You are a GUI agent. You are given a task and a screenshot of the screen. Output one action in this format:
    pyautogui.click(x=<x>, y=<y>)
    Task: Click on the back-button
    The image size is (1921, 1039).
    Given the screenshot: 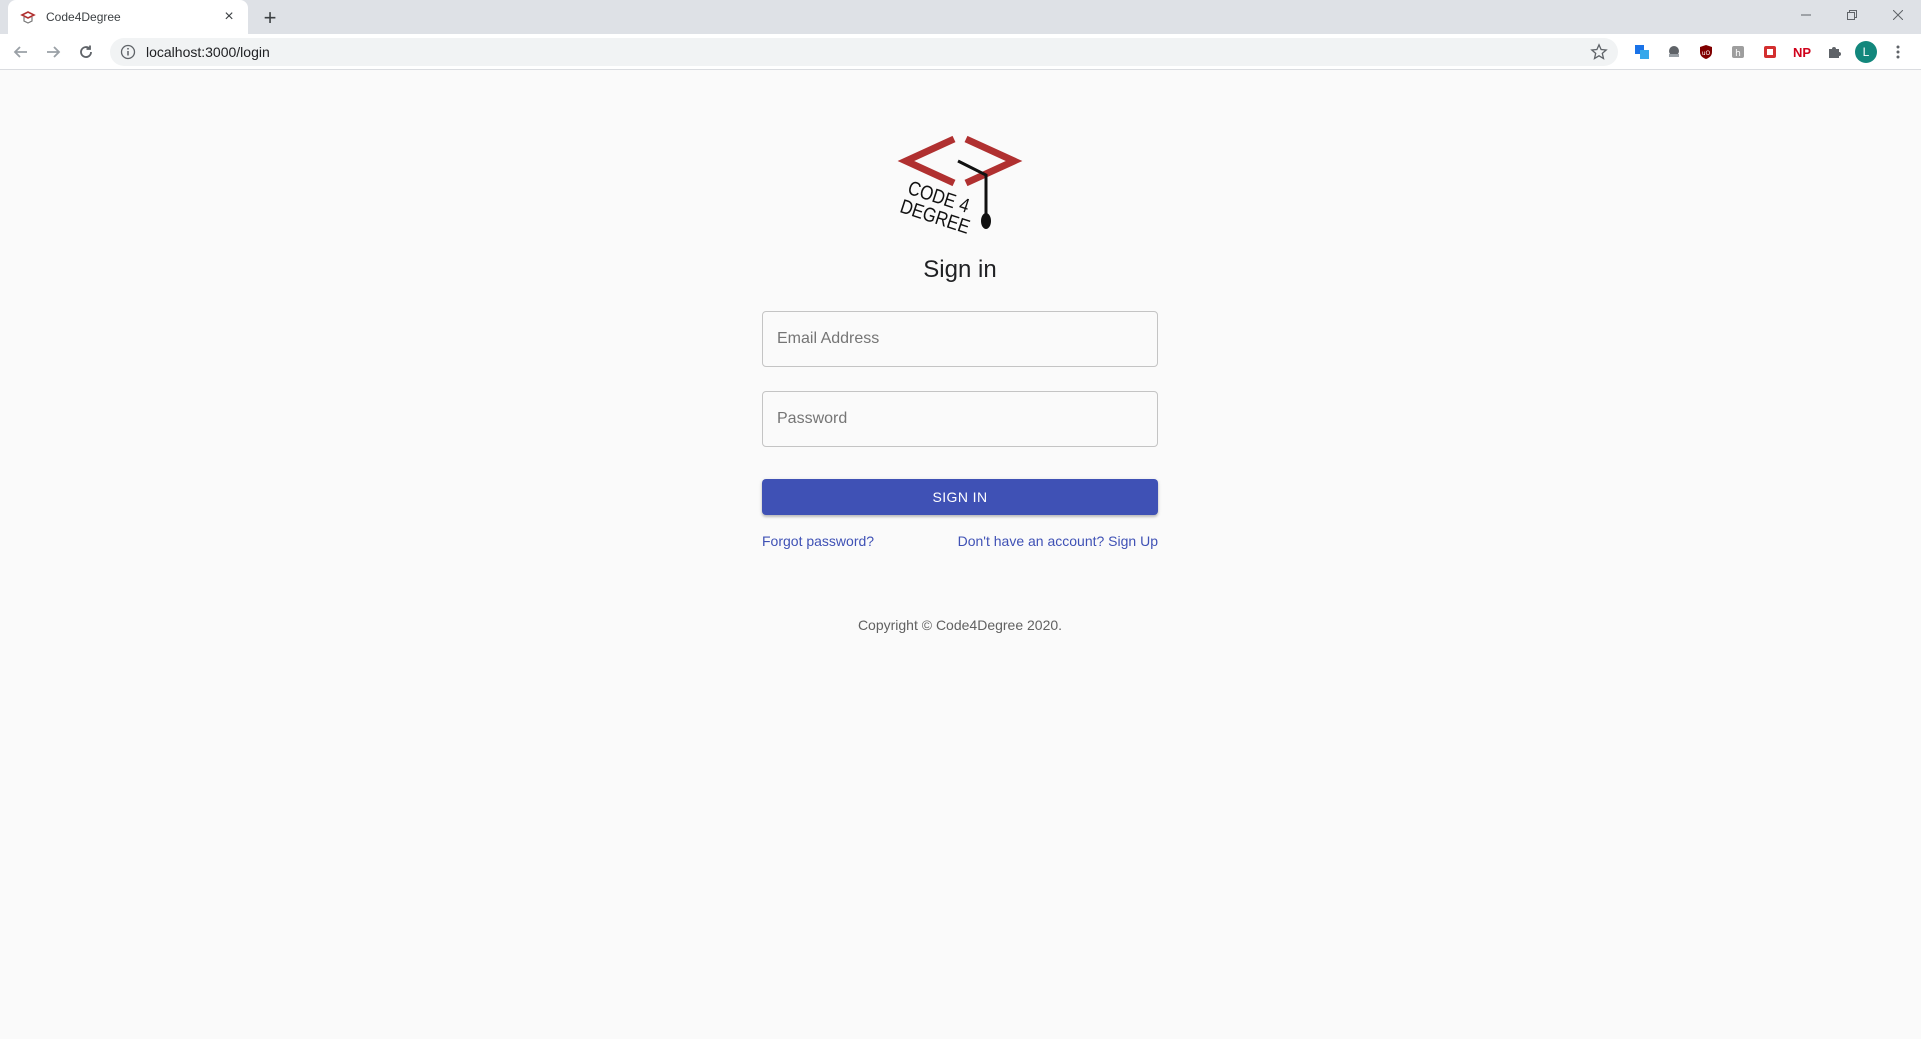 What is the action you would take?
    pyautogui.click(x=21, y=52)
    